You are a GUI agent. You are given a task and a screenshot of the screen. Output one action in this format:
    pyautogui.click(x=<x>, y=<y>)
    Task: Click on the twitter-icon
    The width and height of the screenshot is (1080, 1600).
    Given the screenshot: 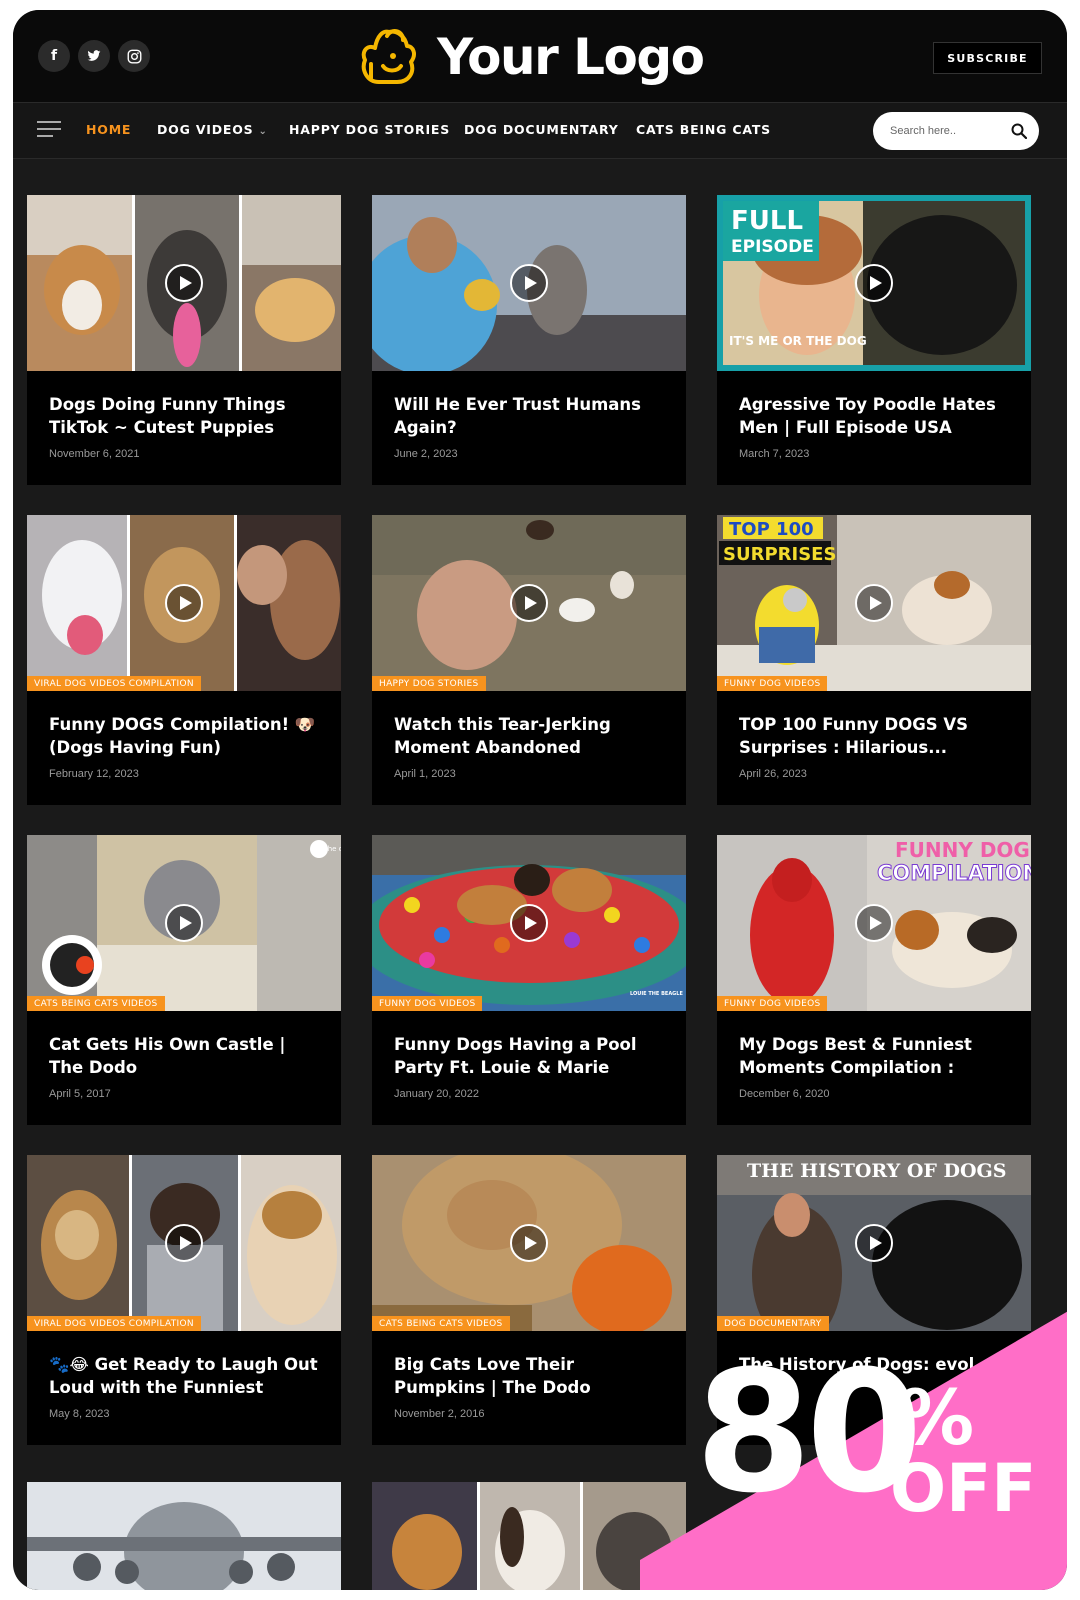 What is the action you would take?
    pyautogui.click(x=94, y=56)
    